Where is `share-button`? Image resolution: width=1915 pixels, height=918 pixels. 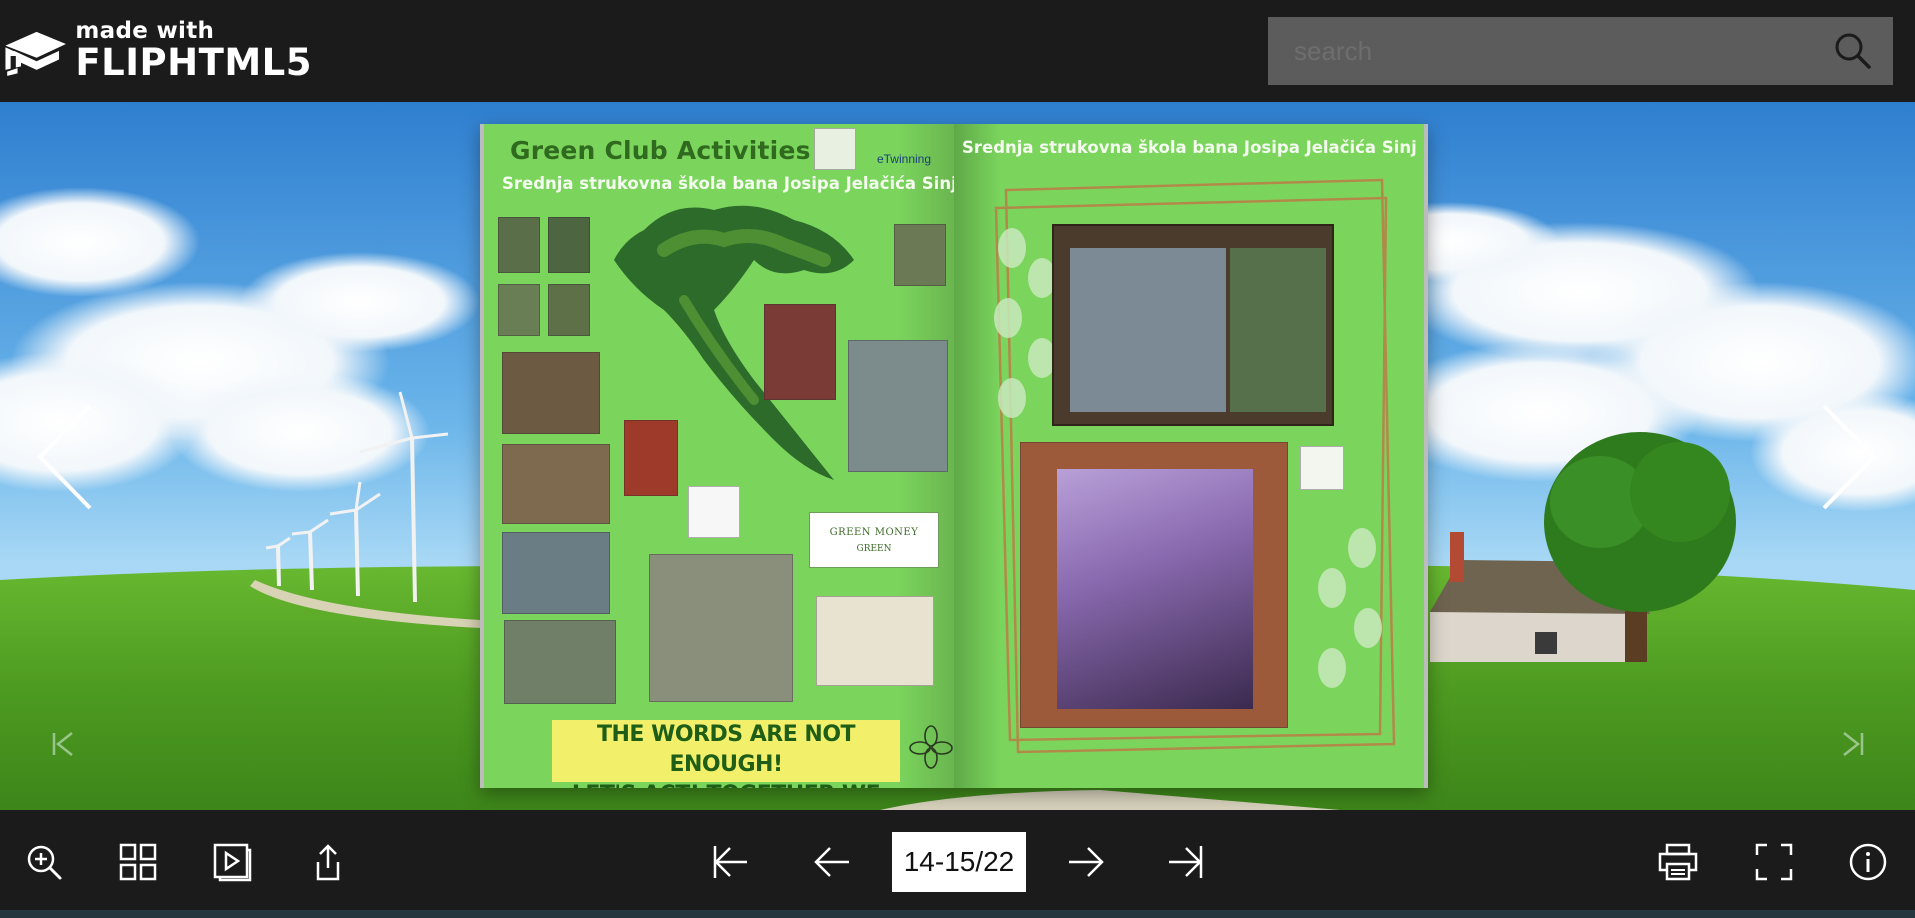
share-button is located at coordinates (328, 862).